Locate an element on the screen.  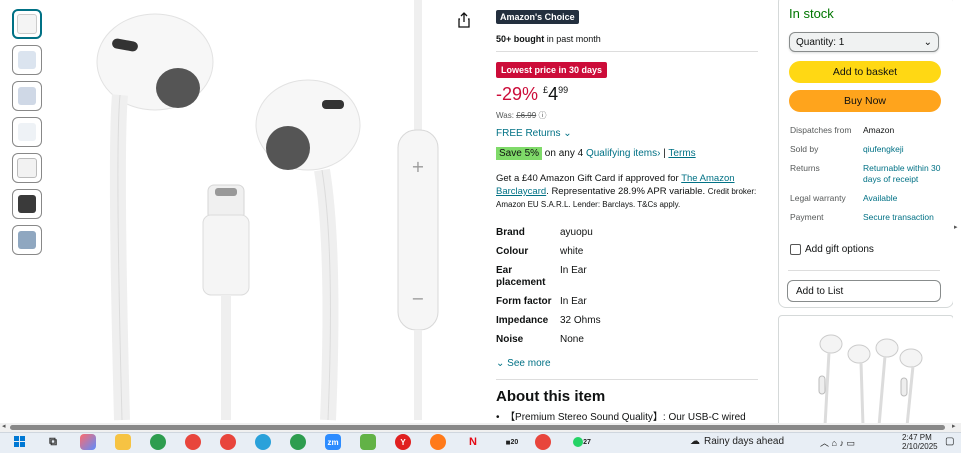
thumbnail-strip is located at coordinates (28, 135).